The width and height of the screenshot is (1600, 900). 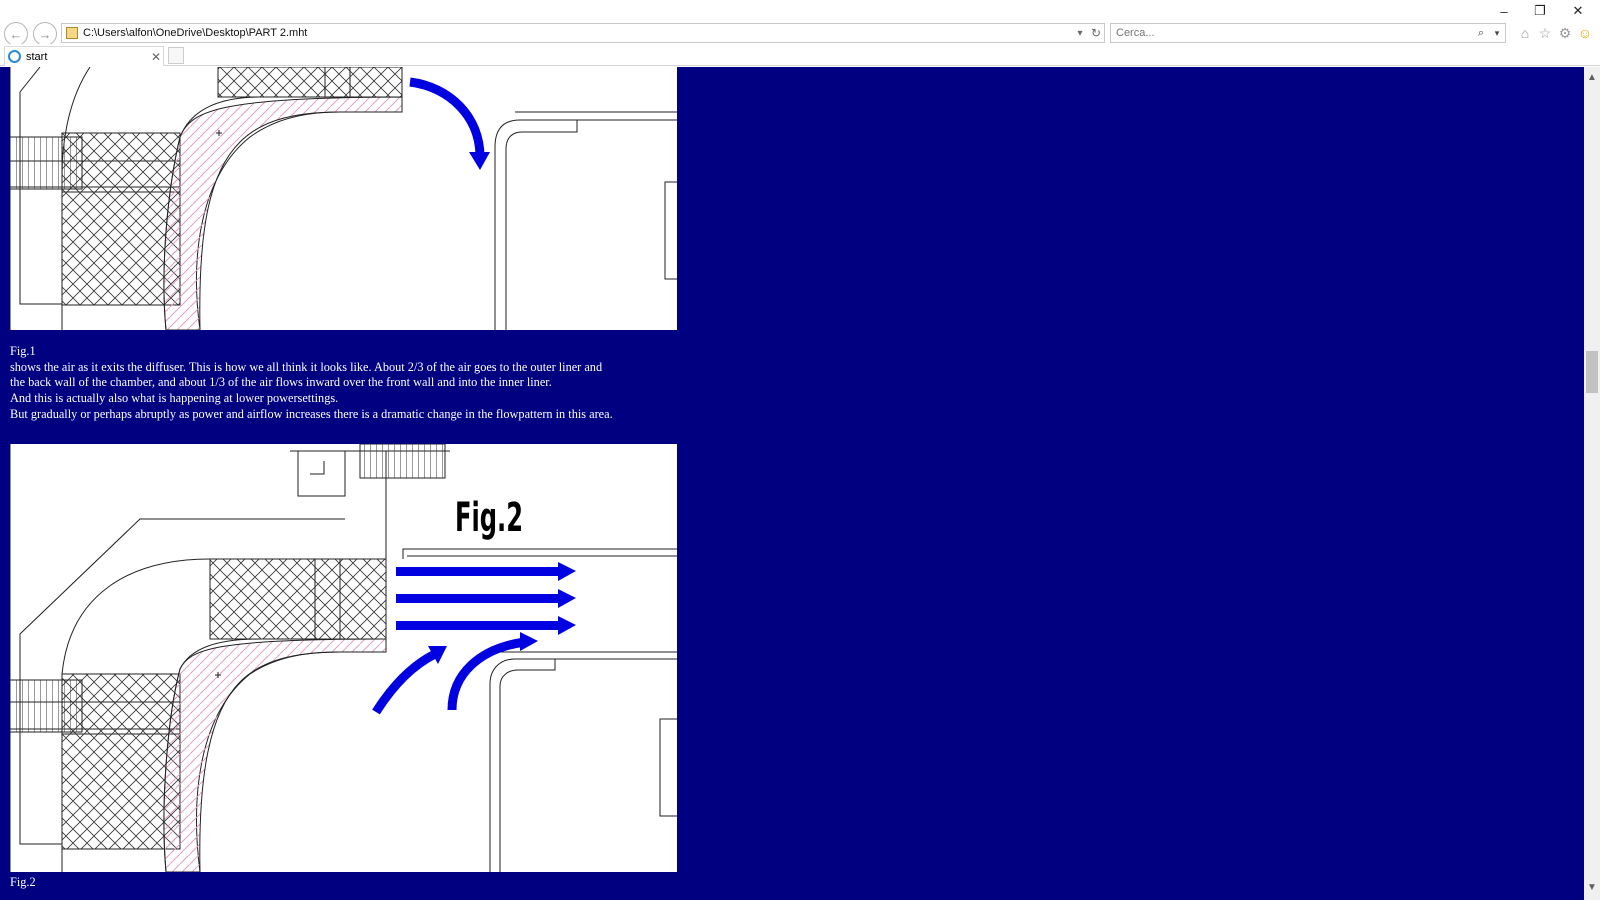 I want to click on forward-button: →, so click(x=45, y=34).